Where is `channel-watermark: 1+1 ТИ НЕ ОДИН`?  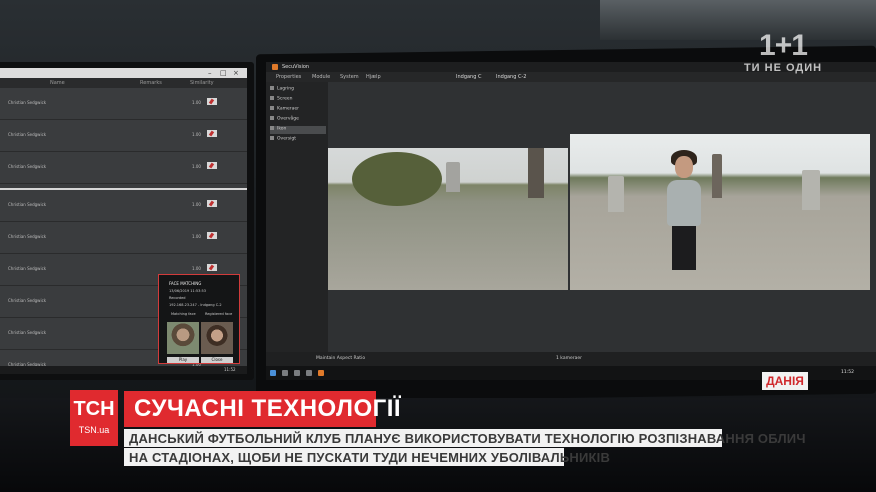 channel-watermark: 1+1 ТИ НЕ ОДИН is located at coordinates (783, 58).